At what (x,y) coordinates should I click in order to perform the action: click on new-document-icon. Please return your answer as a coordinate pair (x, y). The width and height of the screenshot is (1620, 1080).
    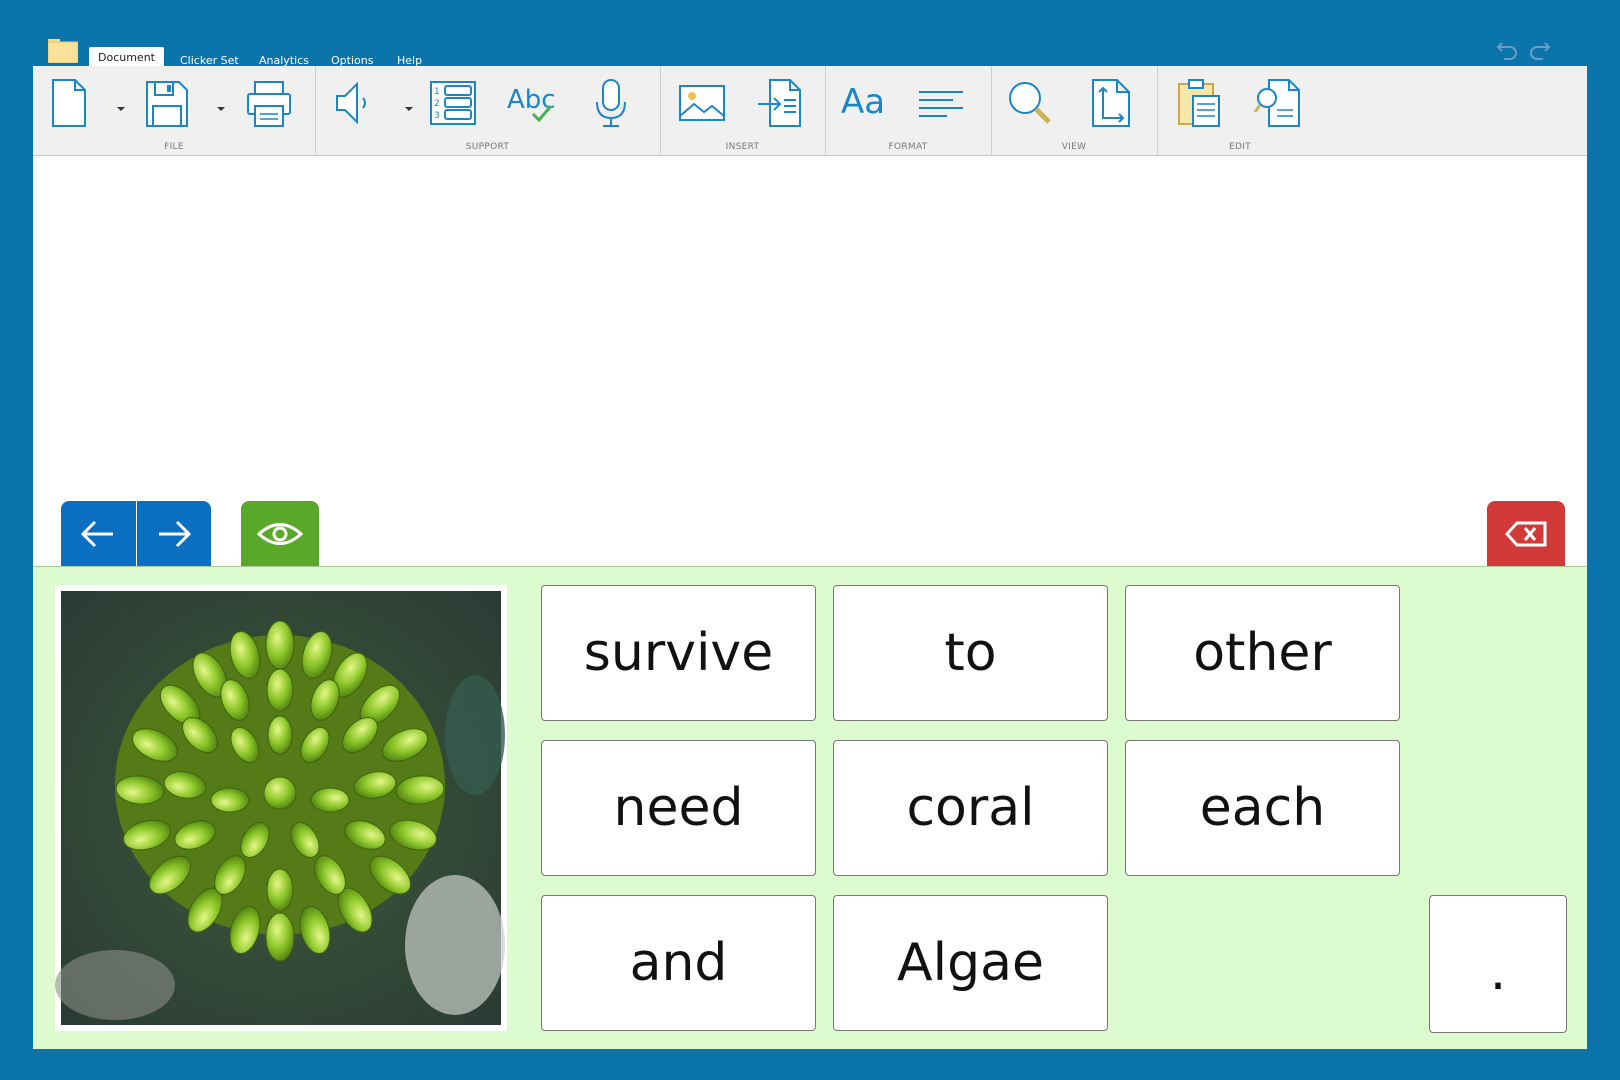
    Looking at the image, I should click on (69, 103).